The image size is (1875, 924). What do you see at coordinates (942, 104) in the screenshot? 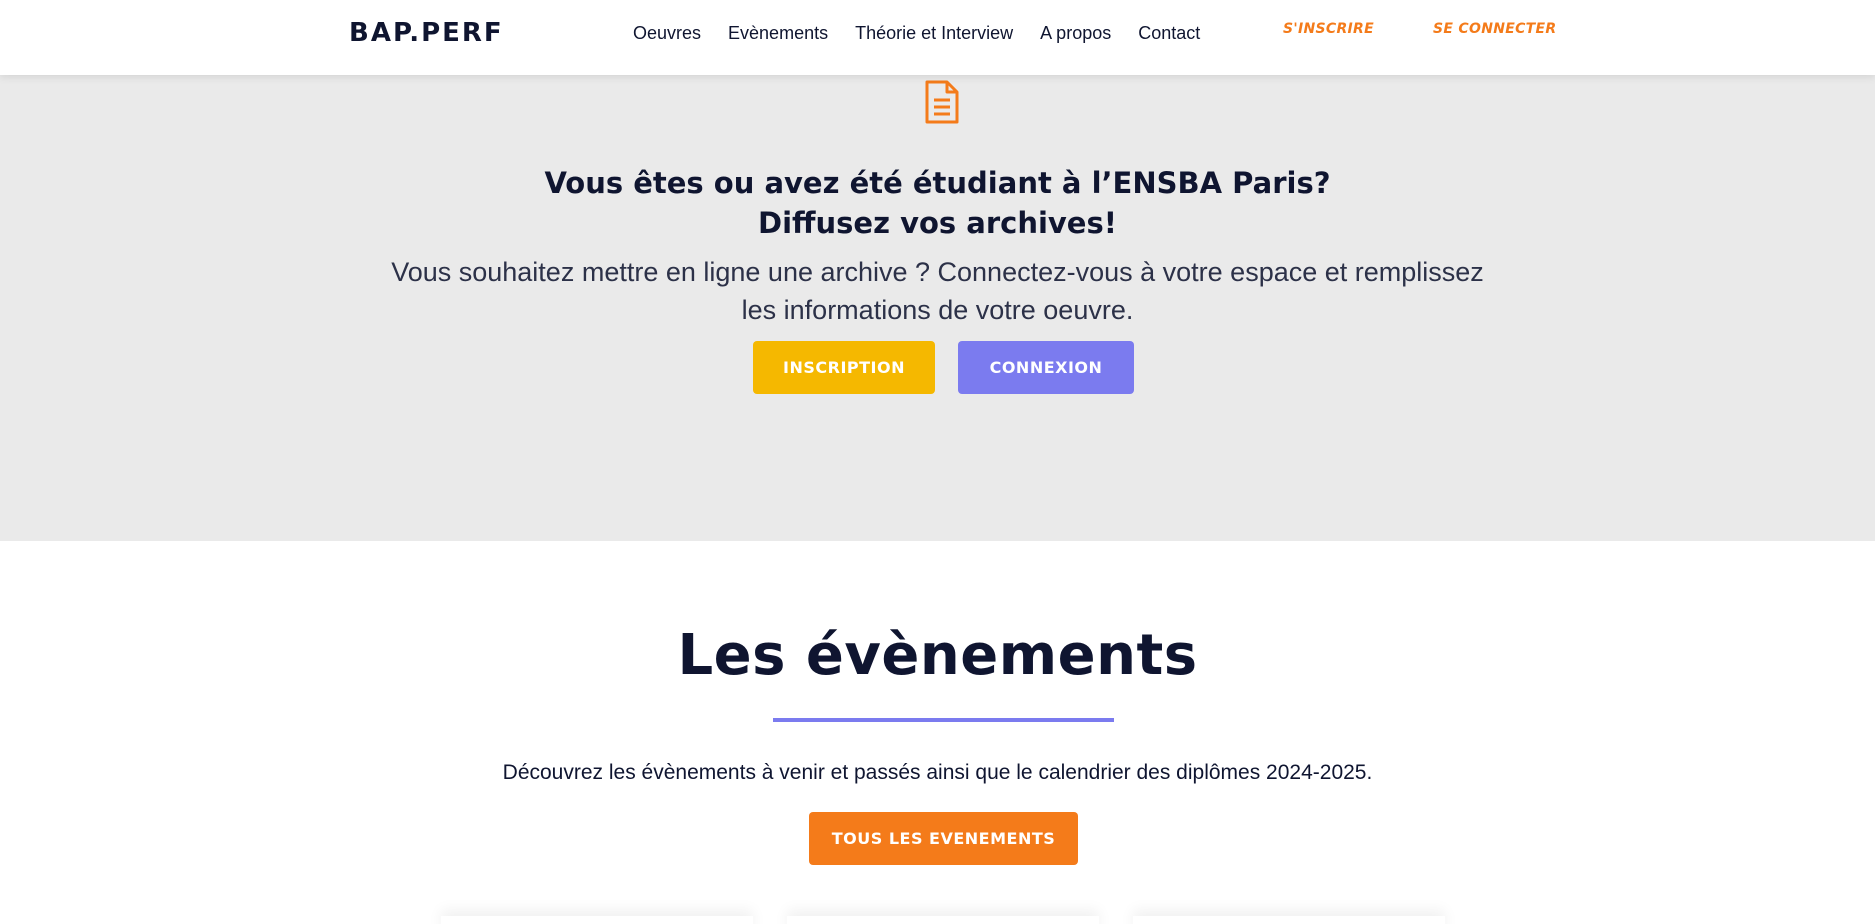
I see `document-icon` at bounding box center [942, 104].